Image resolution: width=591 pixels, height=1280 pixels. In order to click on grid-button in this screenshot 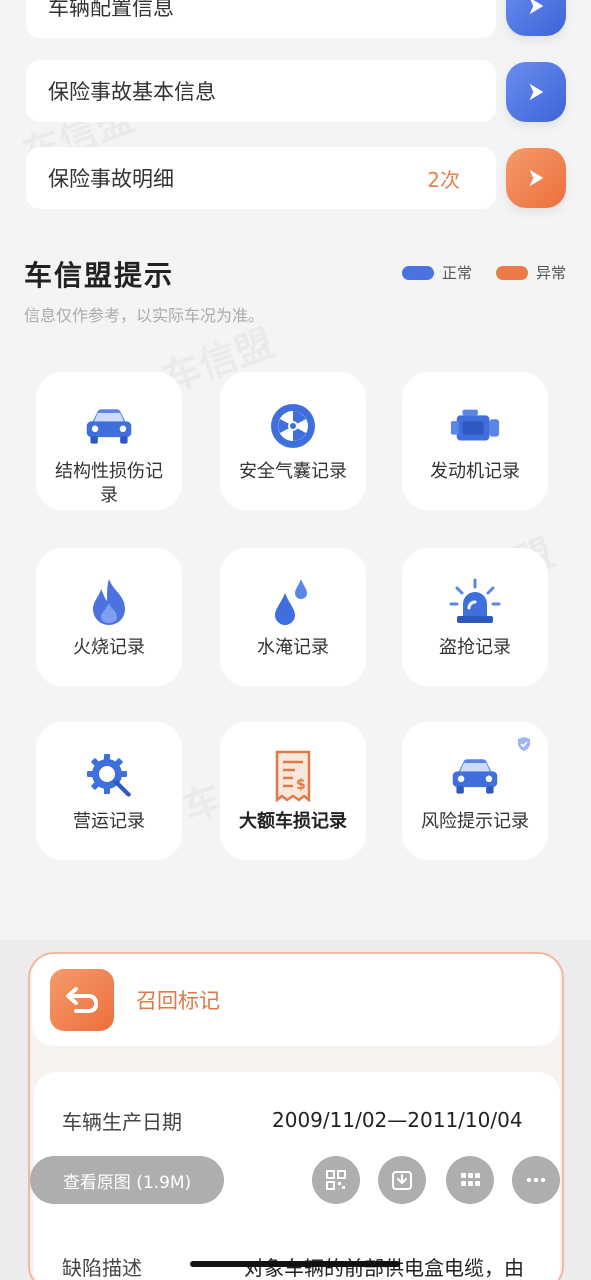, I will do `click(470, 1180)`.